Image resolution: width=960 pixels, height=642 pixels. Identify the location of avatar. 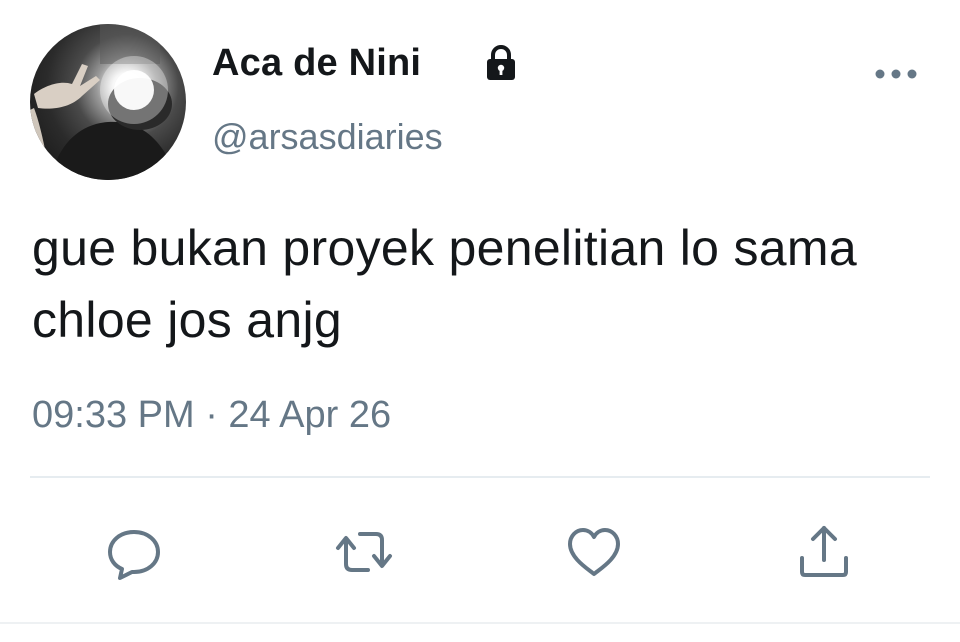
(108, 102).